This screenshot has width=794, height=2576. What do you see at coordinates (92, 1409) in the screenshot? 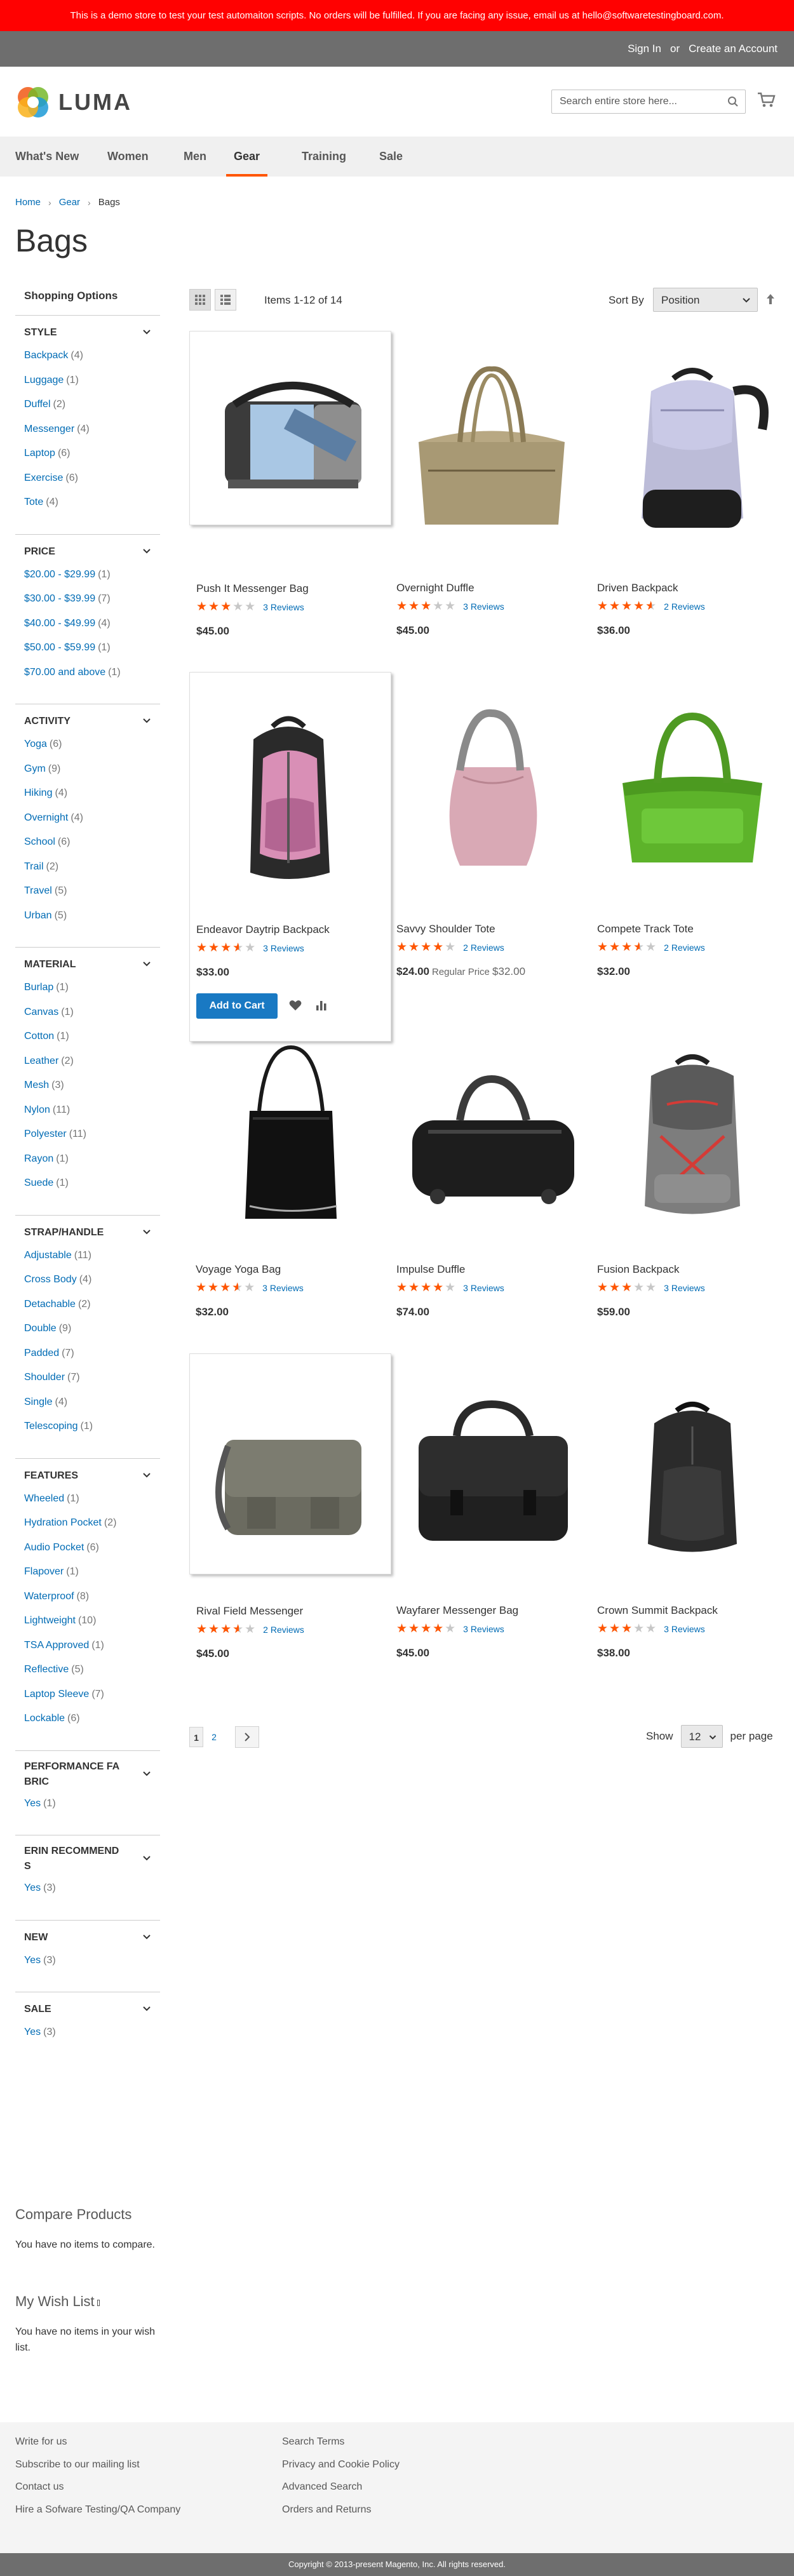
I see `filter-option-single: Single (4)` at bounding box center [92, 1409].